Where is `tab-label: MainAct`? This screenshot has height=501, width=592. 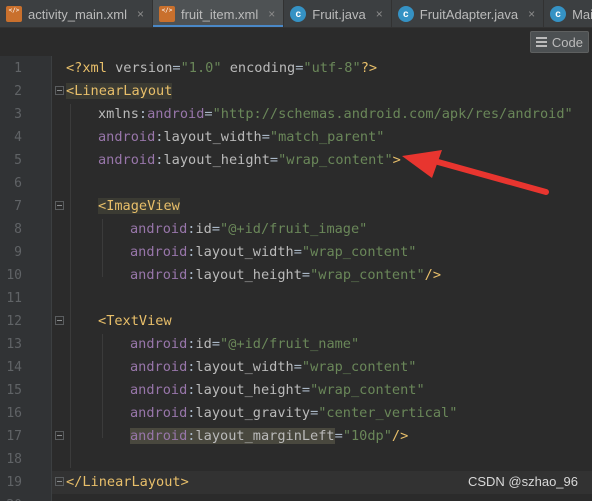 tab-label: MainAct is located at coordinates (582, 14).